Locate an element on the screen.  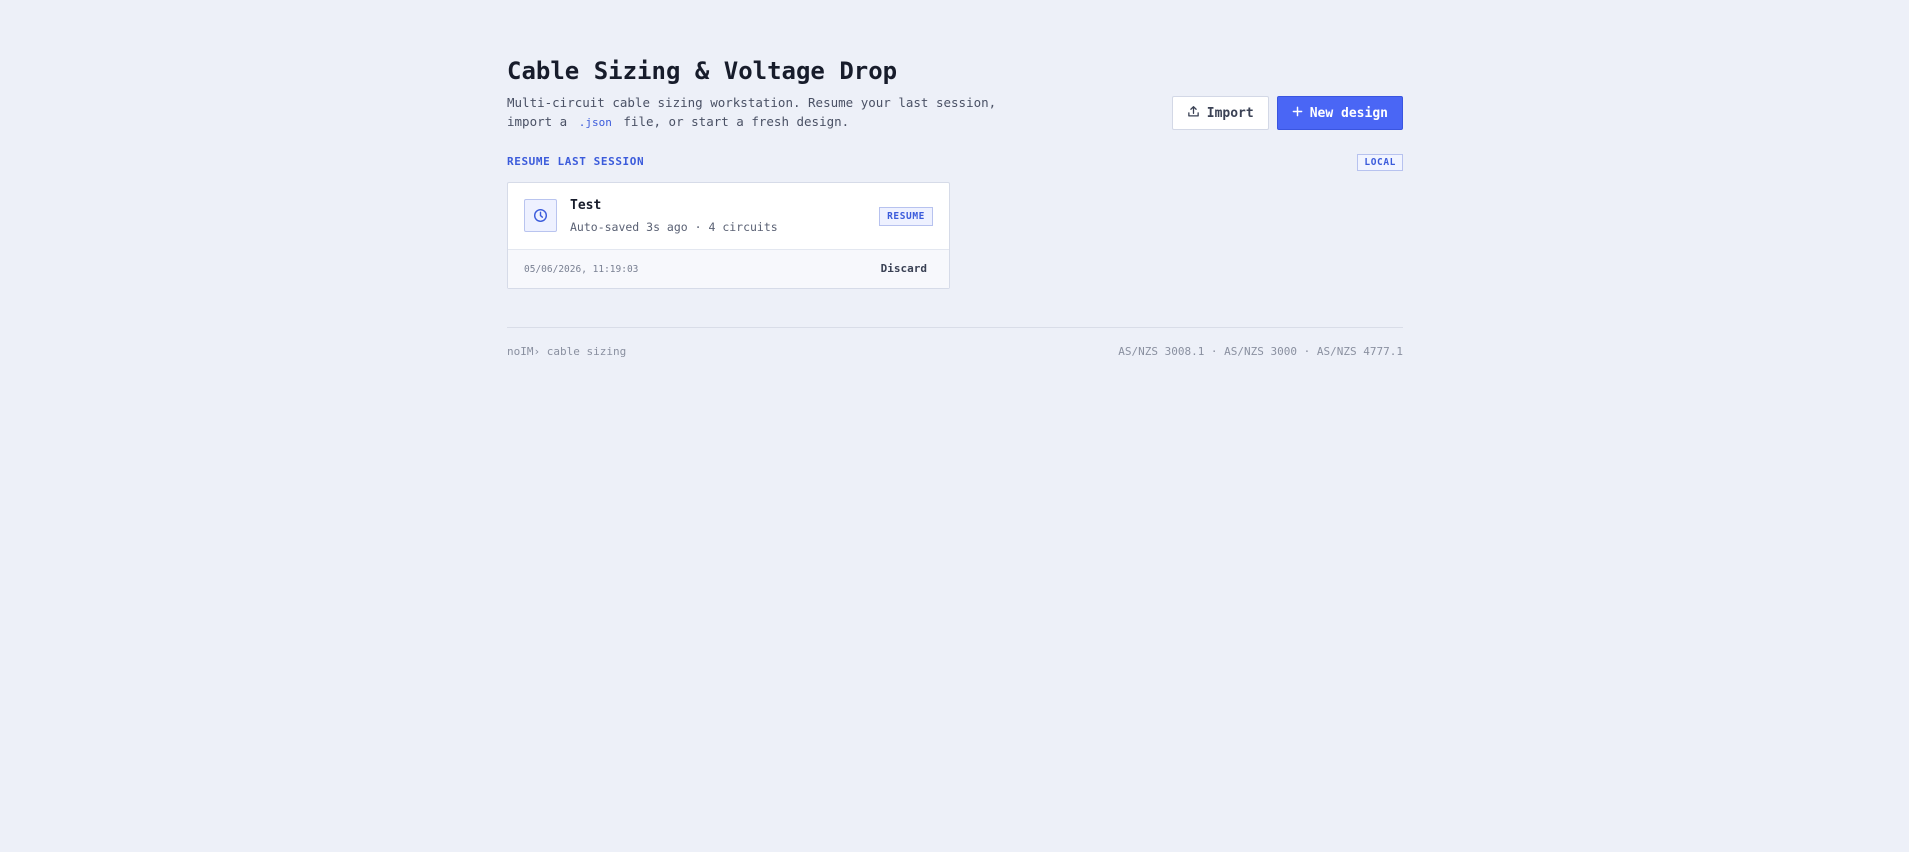
subtitle-text-end: file, or start a fresh design. is located at coordinates (736, 121).